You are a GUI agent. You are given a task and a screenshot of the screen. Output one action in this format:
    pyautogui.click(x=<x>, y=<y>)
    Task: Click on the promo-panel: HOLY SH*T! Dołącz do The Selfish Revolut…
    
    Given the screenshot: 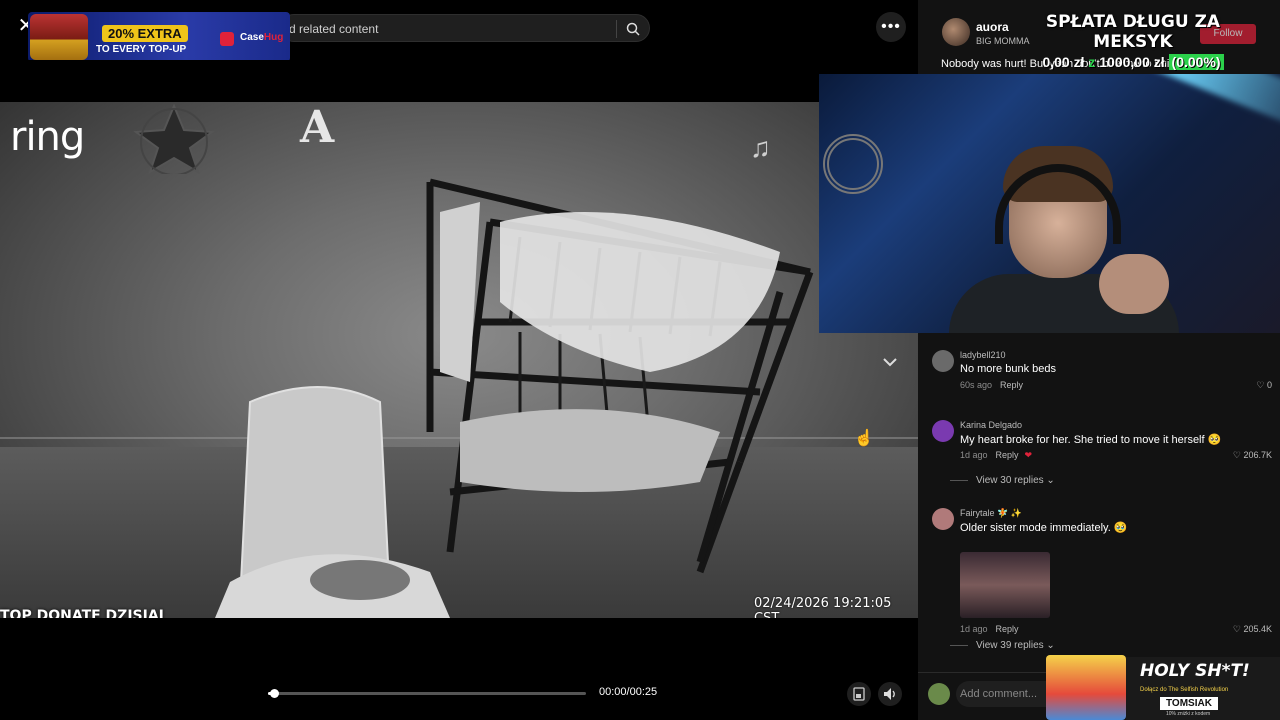 What is the action you would take?
    pyautogui.click(x=1203, y=688)
    